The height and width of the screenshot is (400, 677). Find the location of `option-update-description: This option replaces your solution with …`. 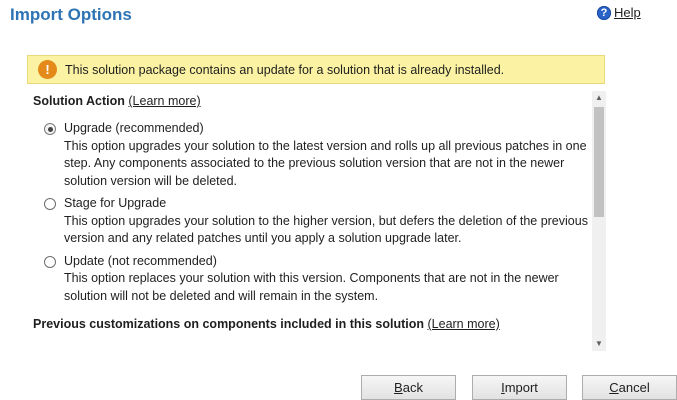

option-update-description: This option replaces your solution with … is located at coordinates (311, 287).